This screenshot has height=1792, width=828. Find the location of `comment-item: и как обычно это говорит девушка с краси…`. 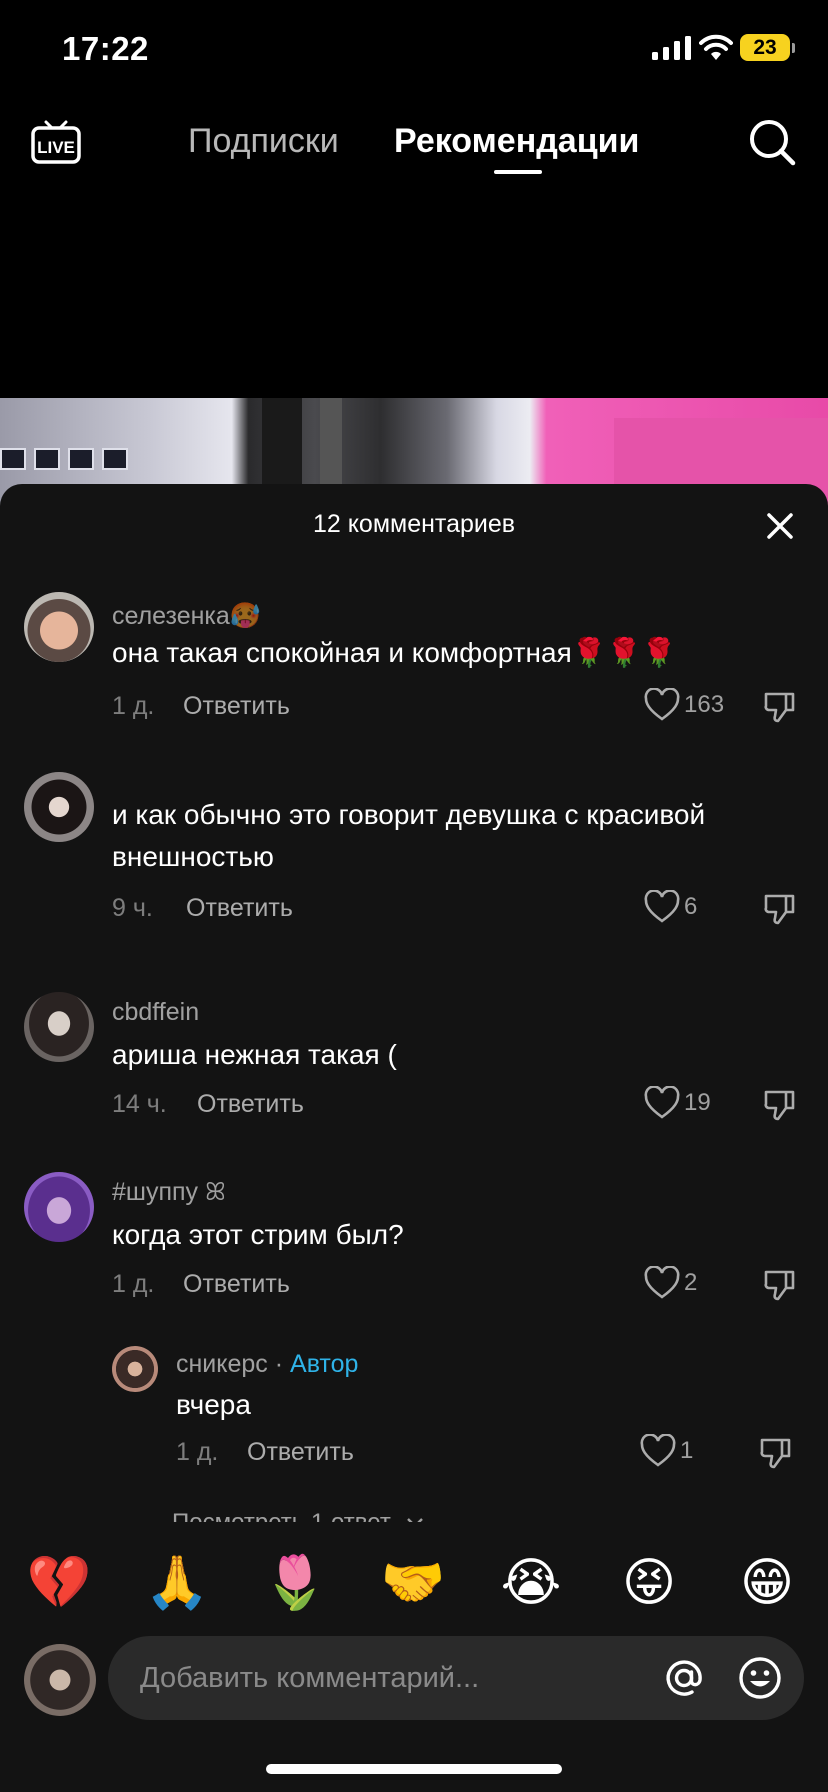

comment-item: и как обычно это говорит девушка с краси… is located at coordinates (414, 858).